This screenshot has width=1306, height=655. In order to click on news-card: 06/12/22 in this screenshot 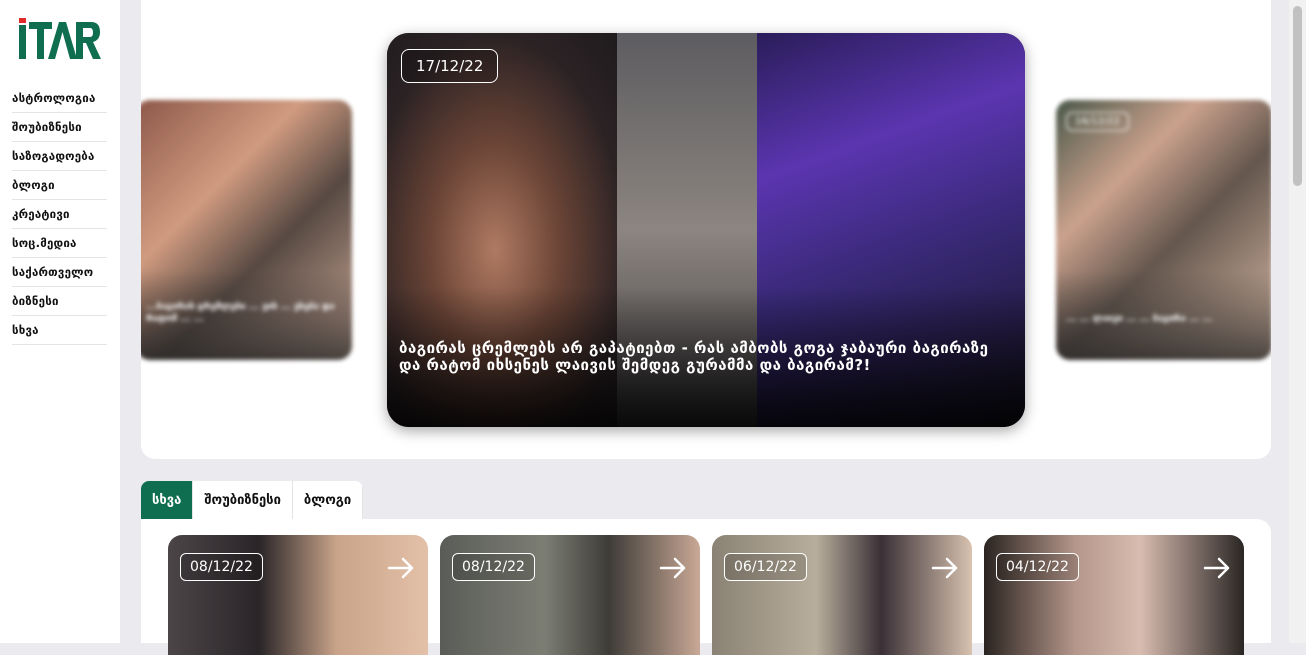, I will do `click(842, 595)`.